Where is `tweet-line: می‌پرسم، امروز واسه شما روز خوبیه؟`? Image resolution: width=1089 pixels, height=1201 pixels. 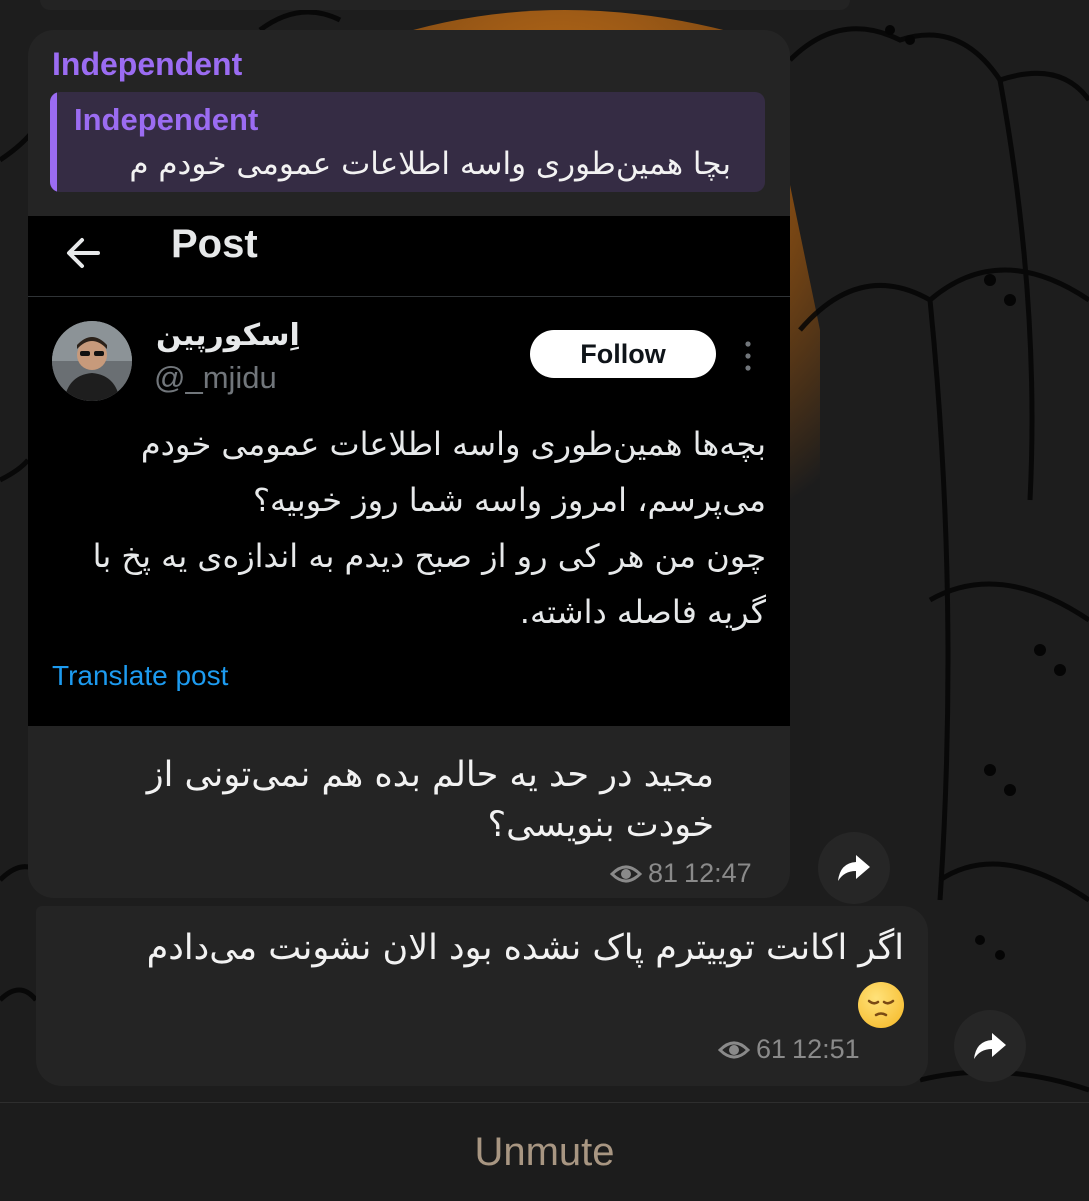 tweet-line: می‌پرسم، امروز واسه شما روز خوبیه؟ is located at coordinates (509, 500).